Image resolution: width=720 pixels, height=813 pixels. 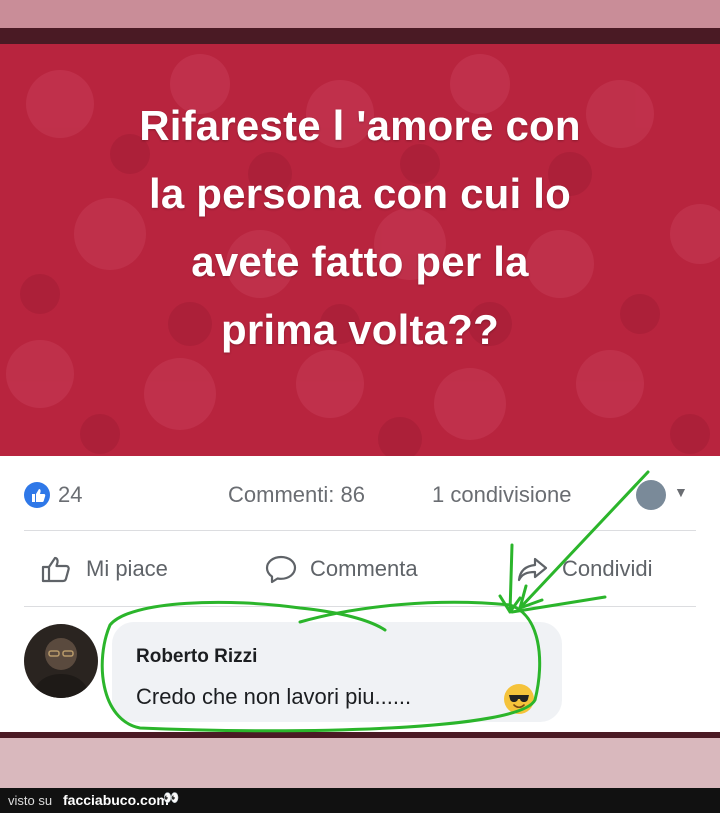 What do you see at coordinates (360, 800) in the screenshot?
I see `watermark-footer: visto su facciabuco.com 👀` at bounding box center [360, 800].